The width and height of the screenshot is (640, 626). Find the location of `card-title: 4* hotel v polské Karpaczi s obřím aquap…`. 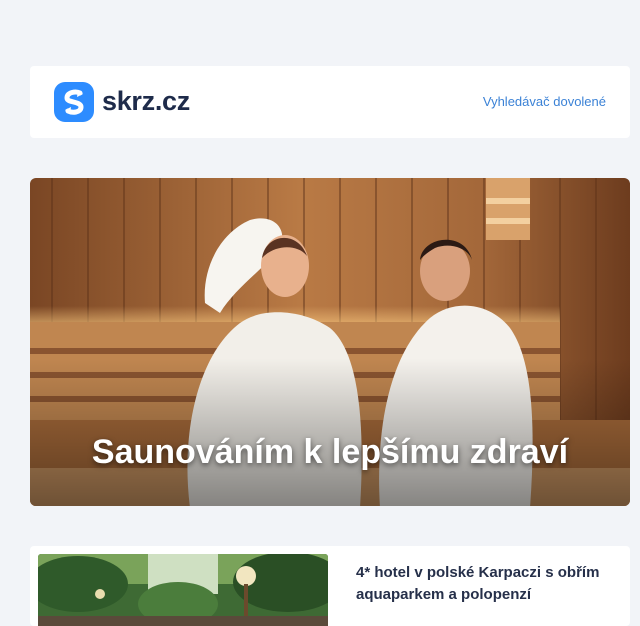

card-title: 4* hotel v polské Karpaczi s obřím aquap… is located at coordinates (487, 584).